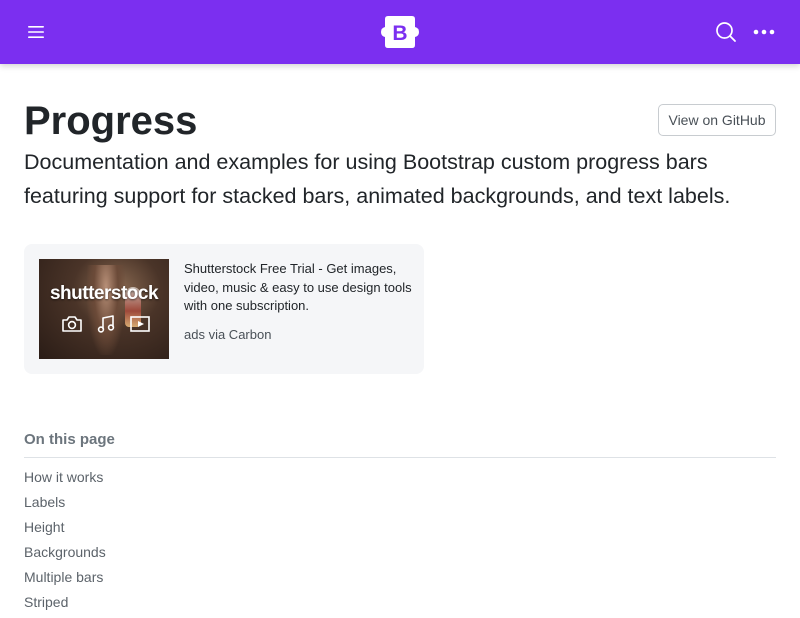  I want to click on ads-via-carbon-link: ads via Carbon, so click(227, 334).